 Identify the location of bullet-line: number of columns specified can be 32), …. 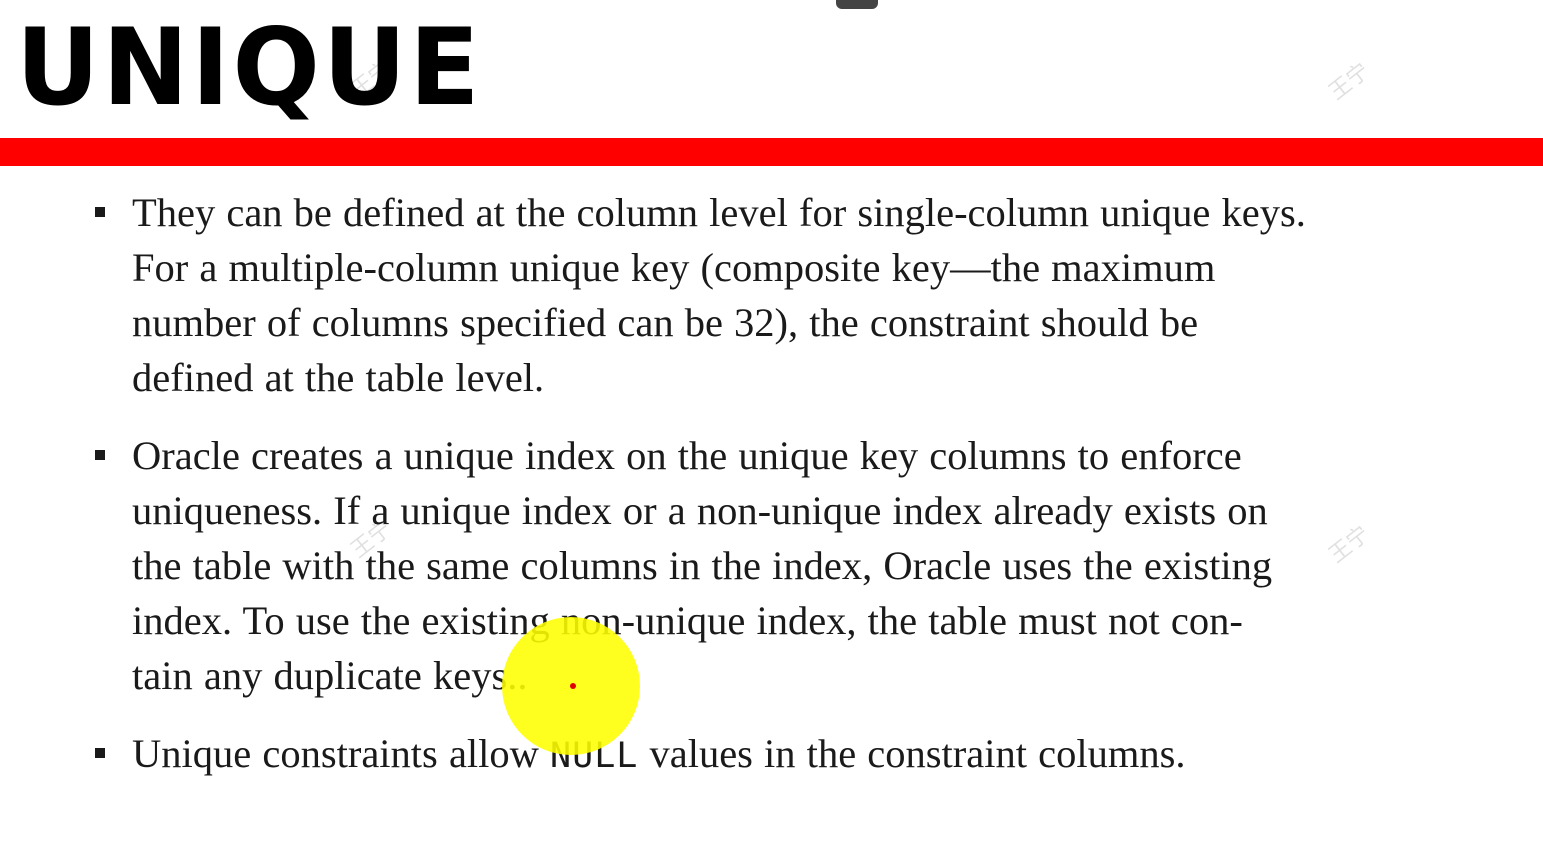
(665, 322).